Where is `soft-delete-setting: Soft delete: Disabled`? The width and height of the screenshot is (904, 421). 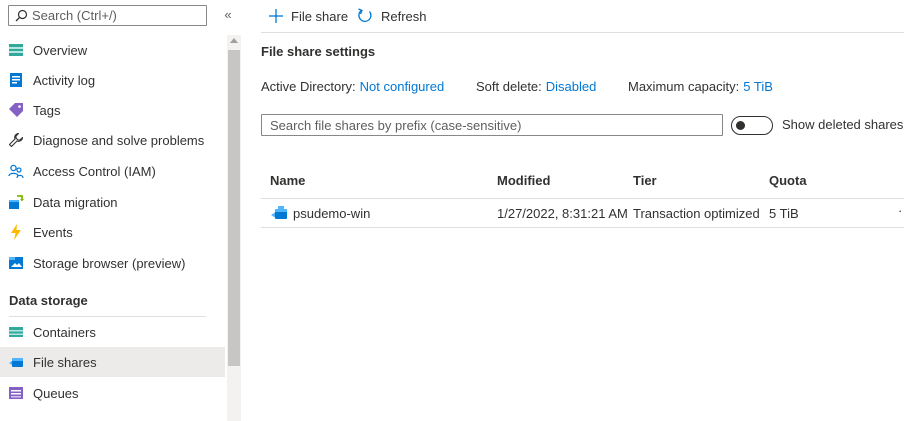
soft-delete-setting: Soft delete: Disabled is located at coordinates (536, 86).